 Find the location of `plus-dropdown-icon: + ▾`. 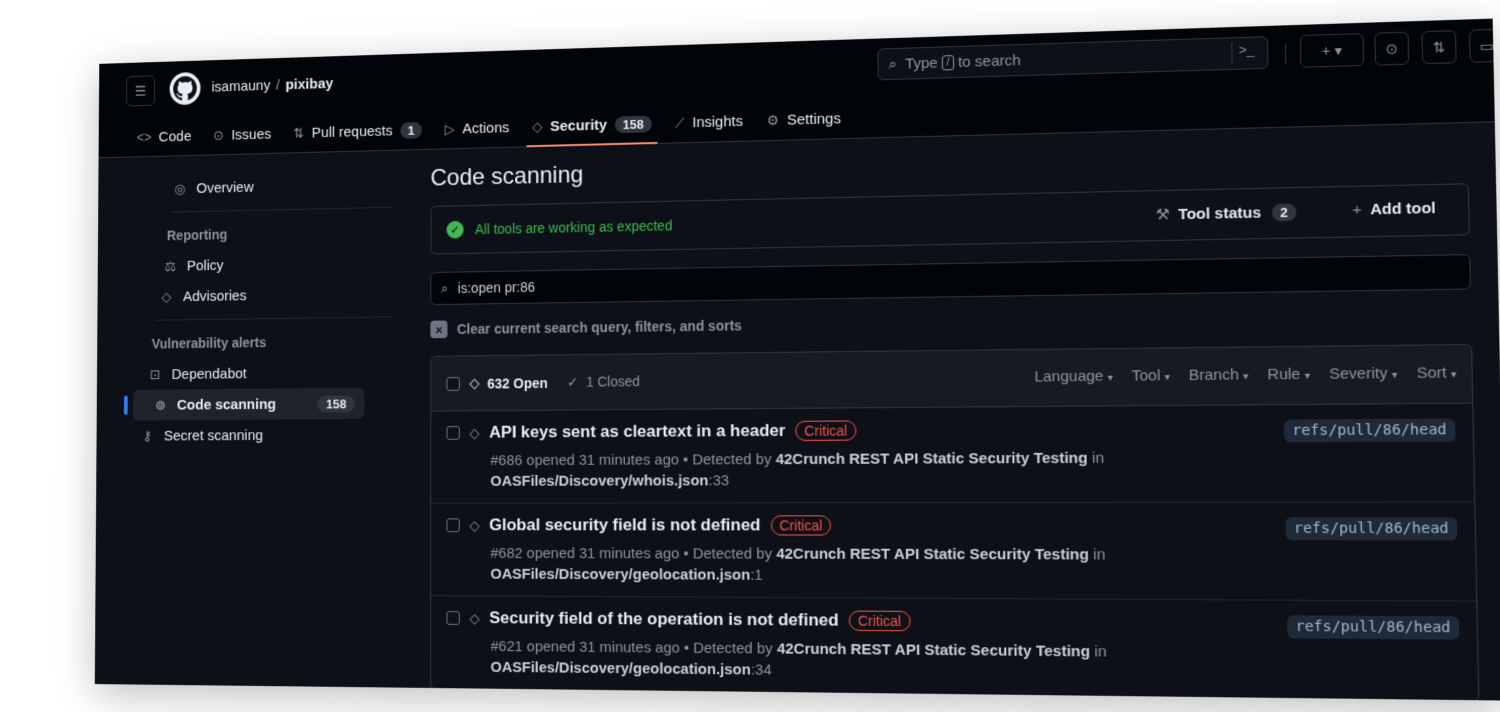

plus-dropdown-icon: + ▾ is located at coordinates (1332, 50).